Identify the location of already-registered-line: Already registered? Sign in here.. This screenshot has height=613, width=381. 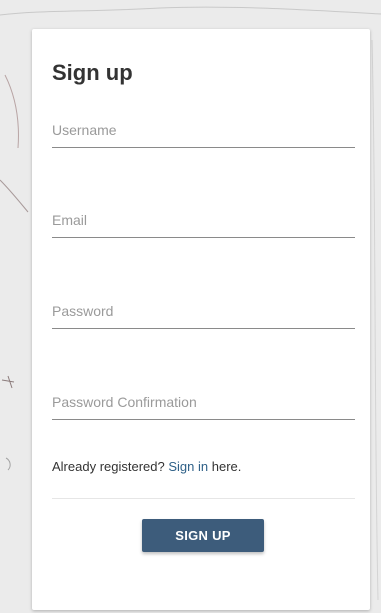
(146, 466).